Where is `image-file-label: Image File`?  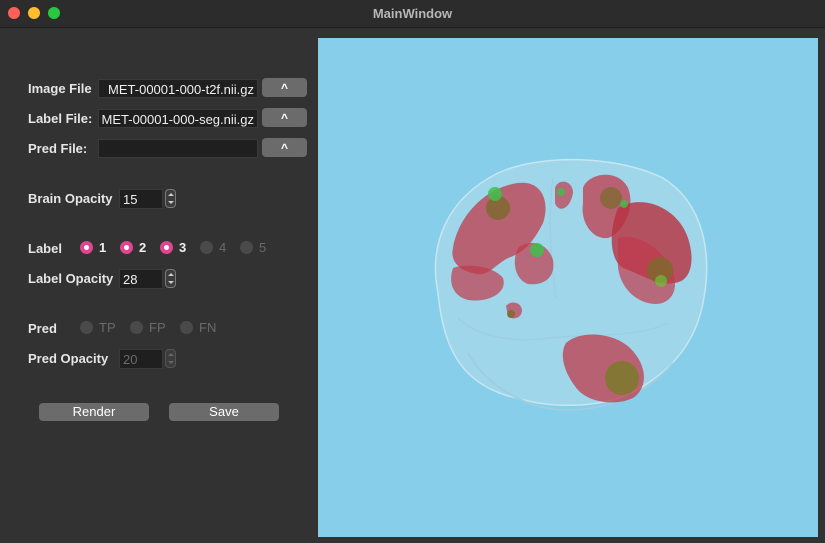 image-file-label: Image File is located at coordinates (60, 88).